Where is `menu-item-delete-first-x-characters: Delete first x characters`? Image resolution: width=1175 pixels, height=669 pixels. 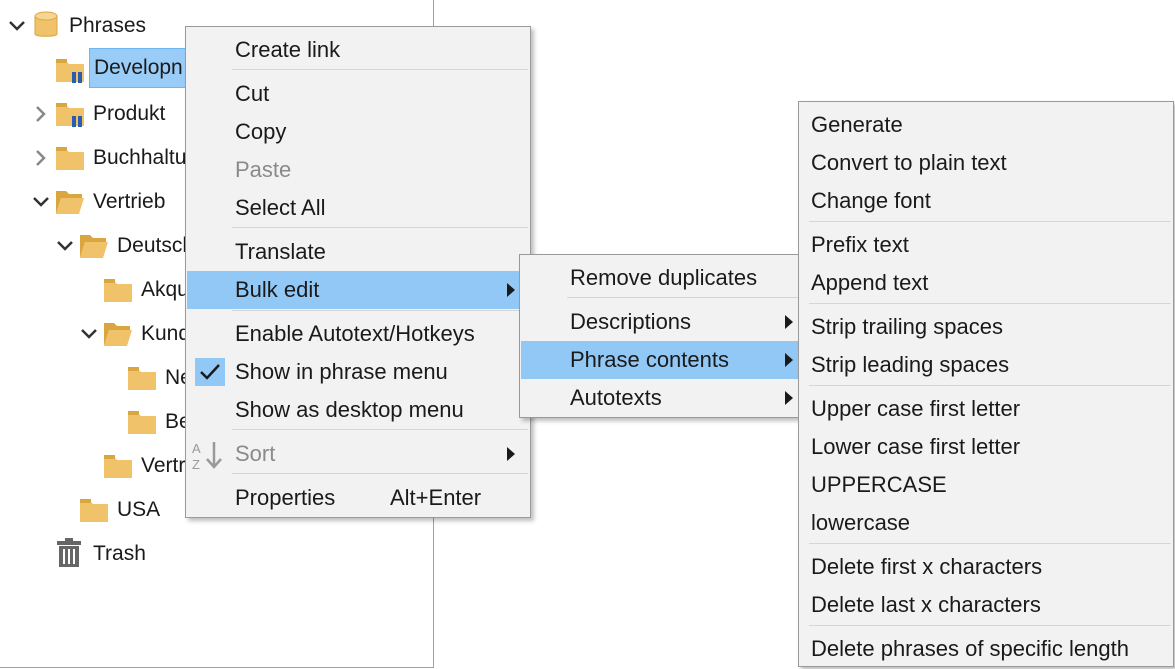
menu-item-delete-first-x-characters: Delete first x characters is located at coordinates (986, 567).